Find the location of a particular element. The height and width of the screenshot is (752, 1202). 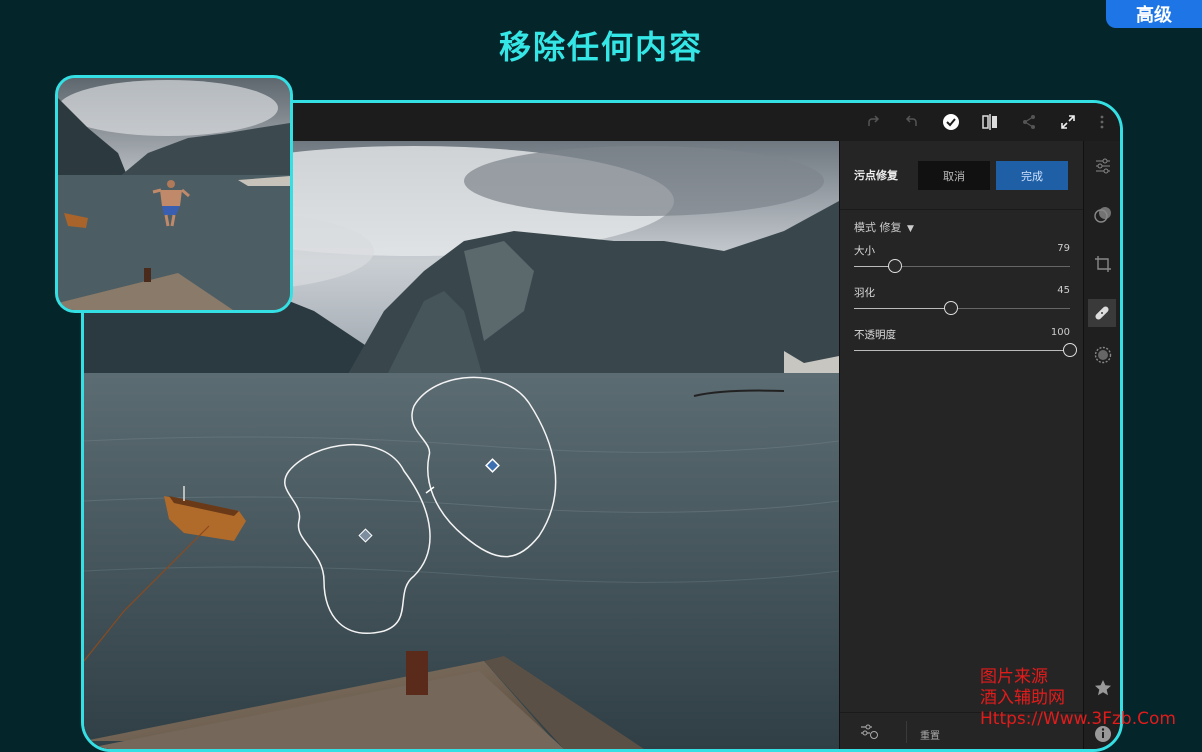

healing-brush-icon is located at coordinates (1102, 313).